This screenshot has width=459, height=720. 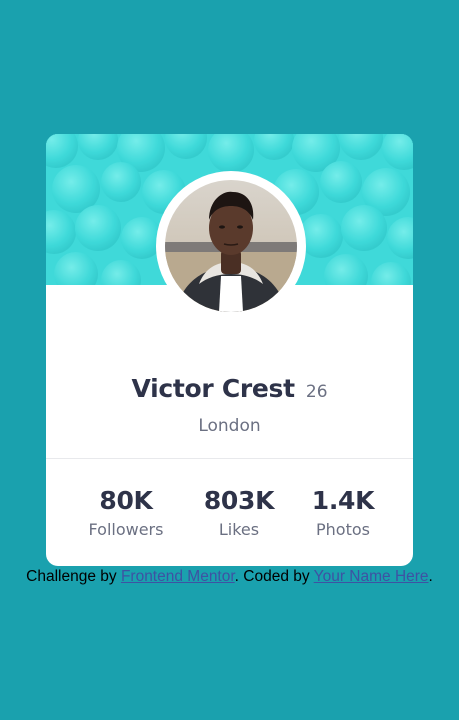 I want to click on stat-value: 80K, so click(x=126, y=500).